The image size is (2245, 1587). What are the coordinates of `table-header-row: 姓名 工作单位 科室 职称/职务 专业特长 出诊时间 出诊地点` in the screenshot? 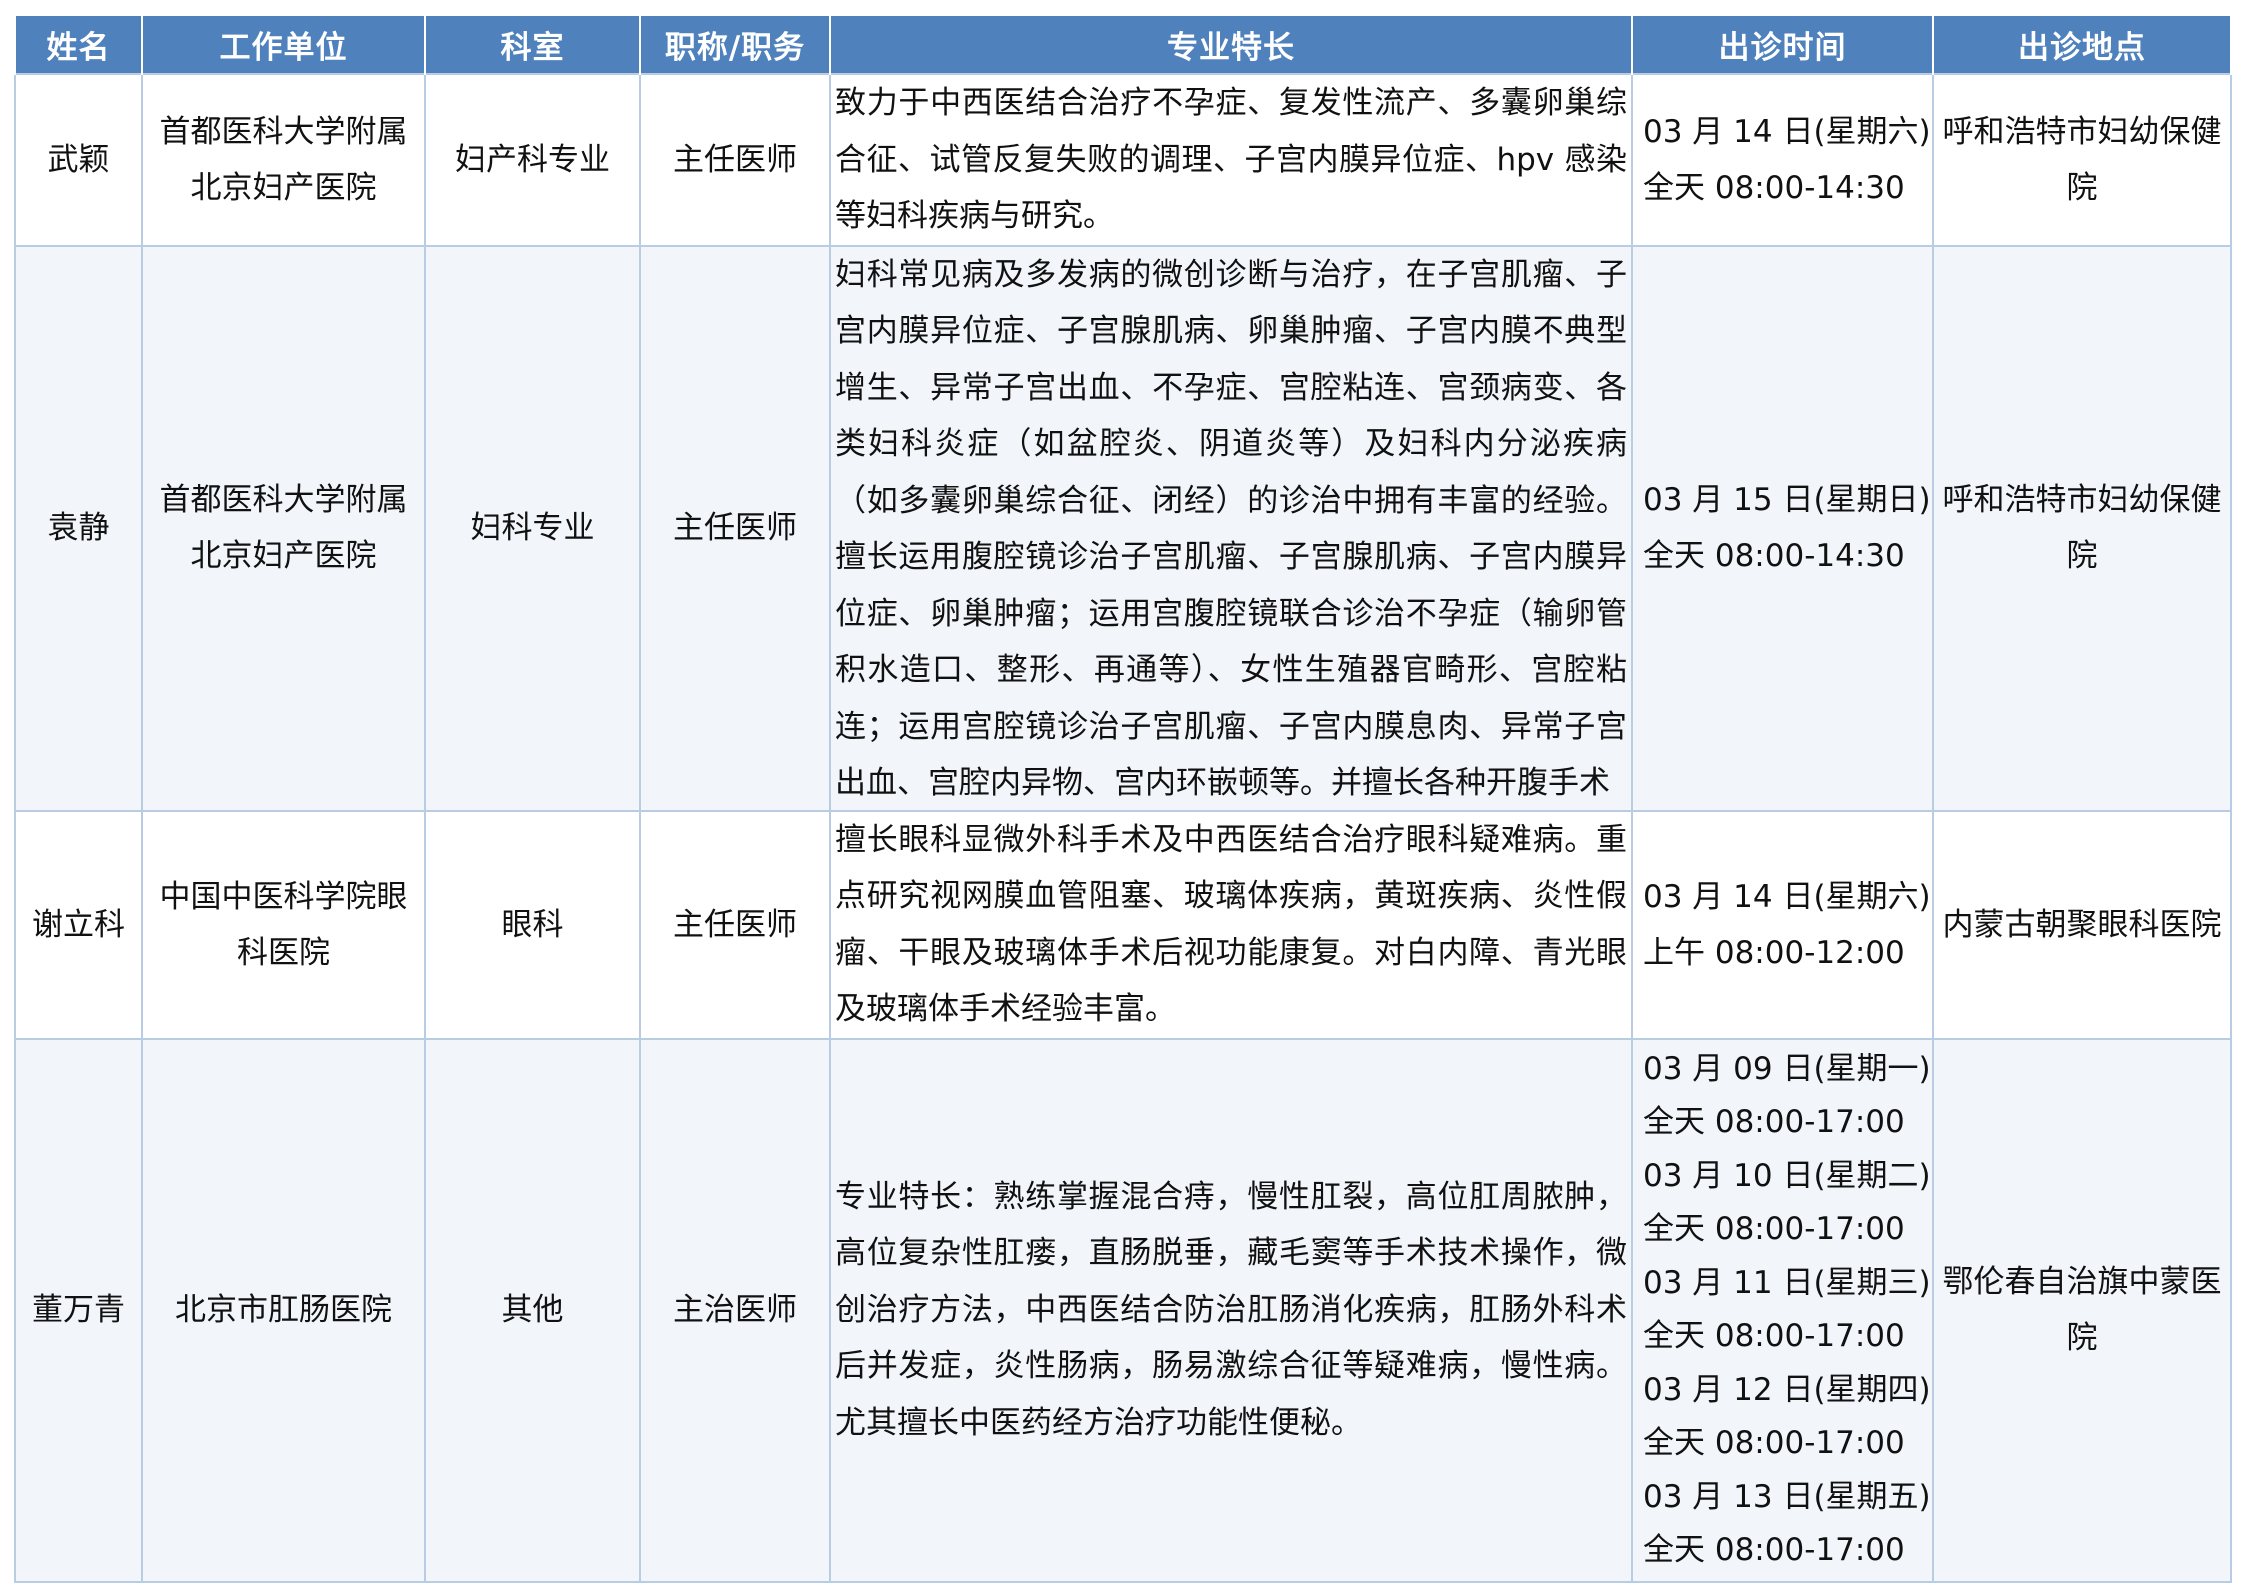 It's located at (1123, 45).